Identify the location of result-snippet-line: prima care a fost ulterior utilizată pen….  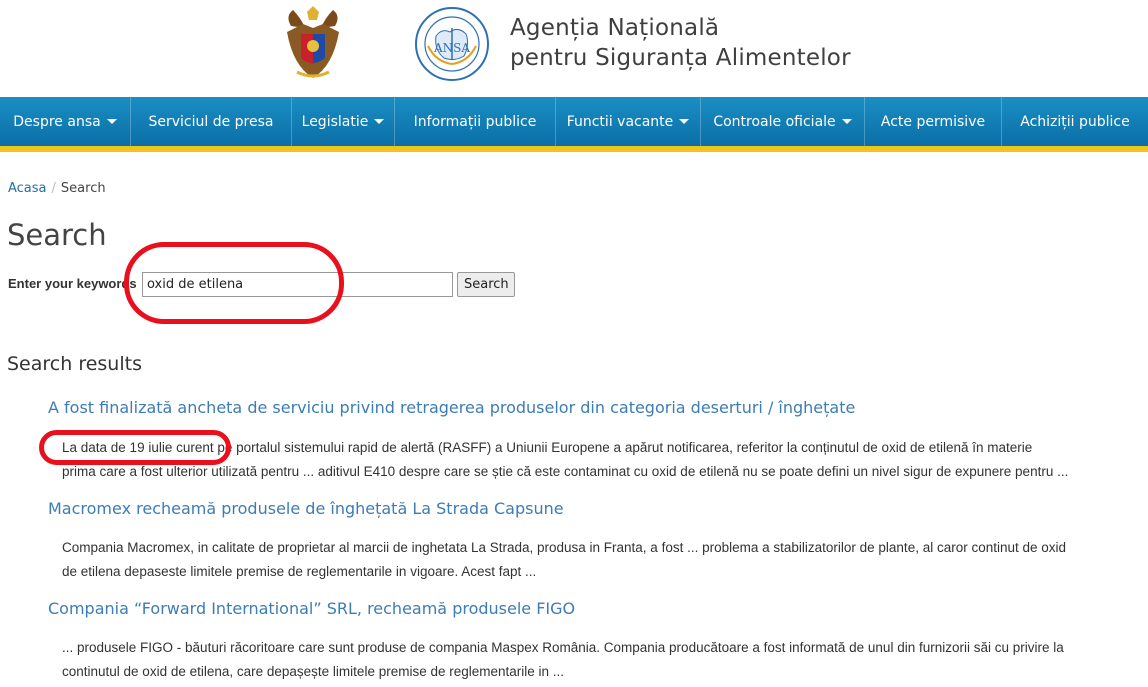
(565, 471).